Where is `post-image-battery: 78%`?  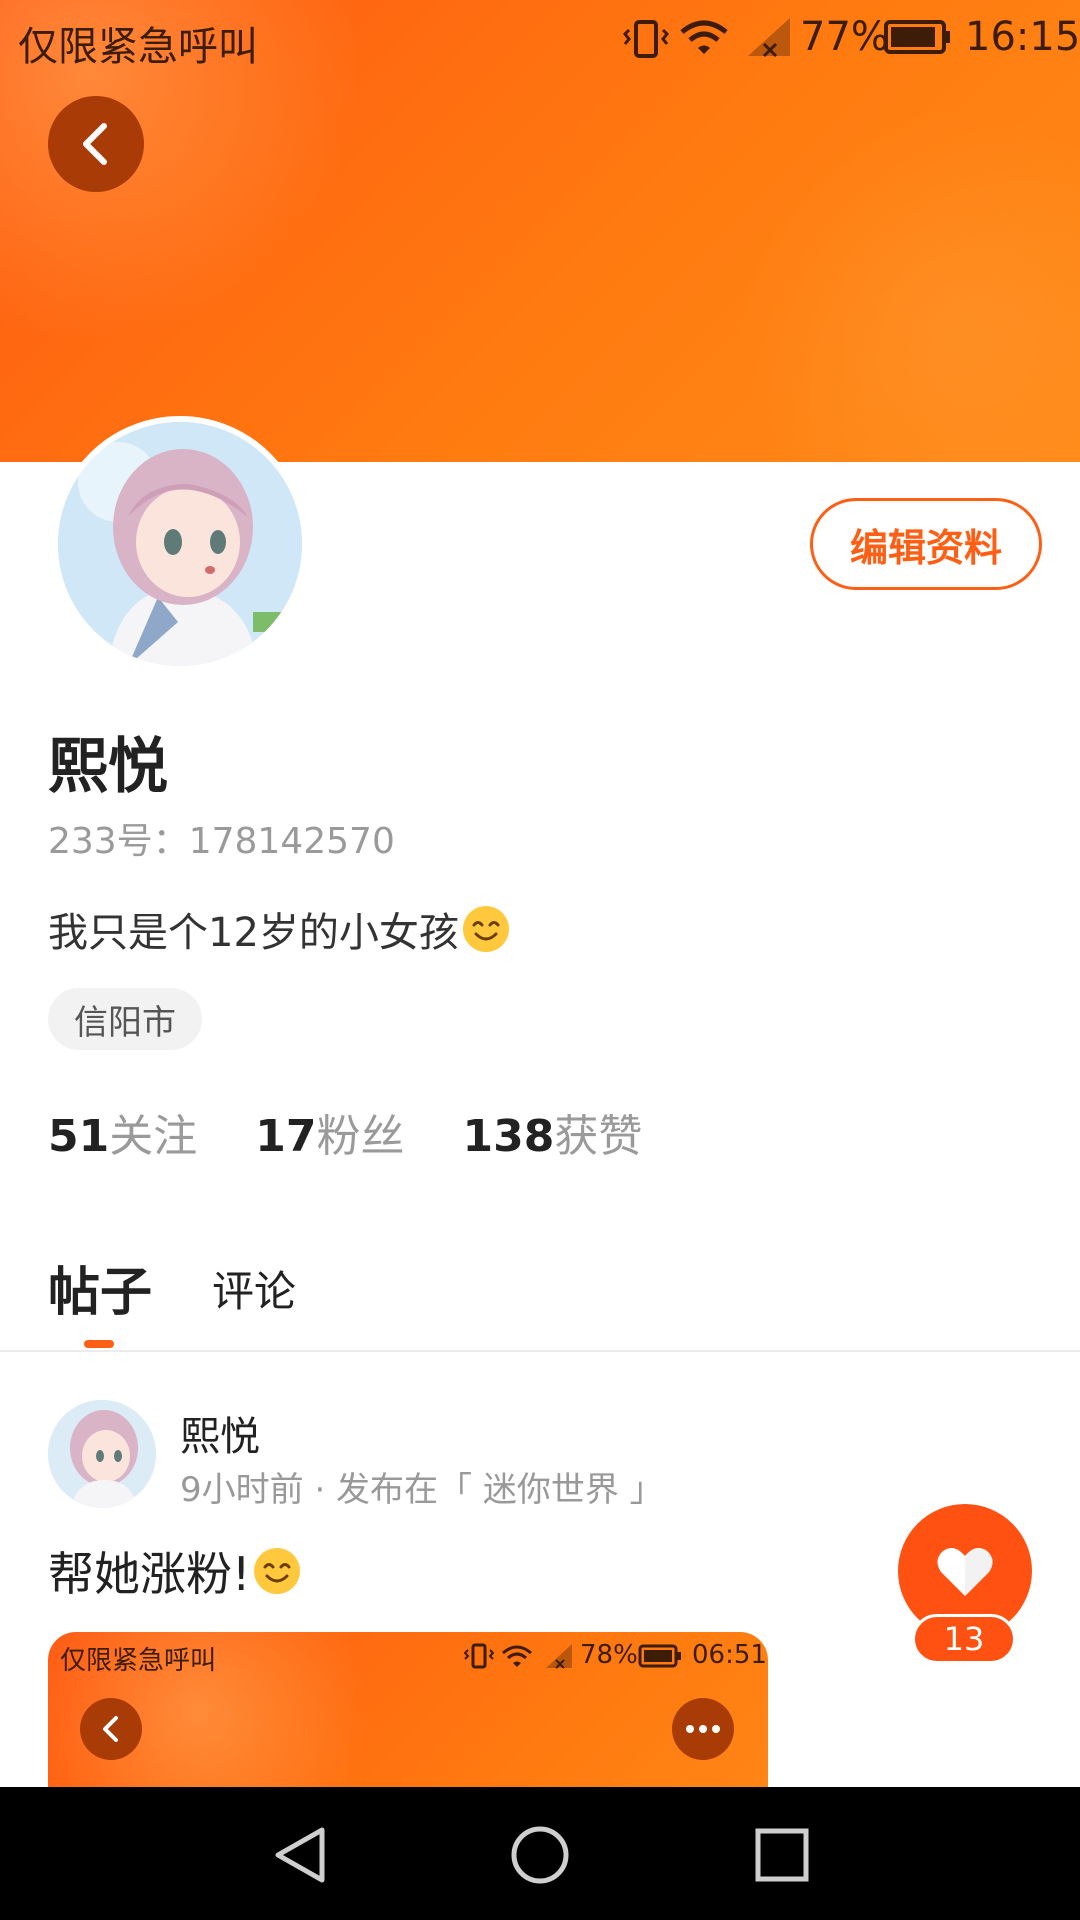 post-image-battery: 78% is located at coordinates (609, 1655).